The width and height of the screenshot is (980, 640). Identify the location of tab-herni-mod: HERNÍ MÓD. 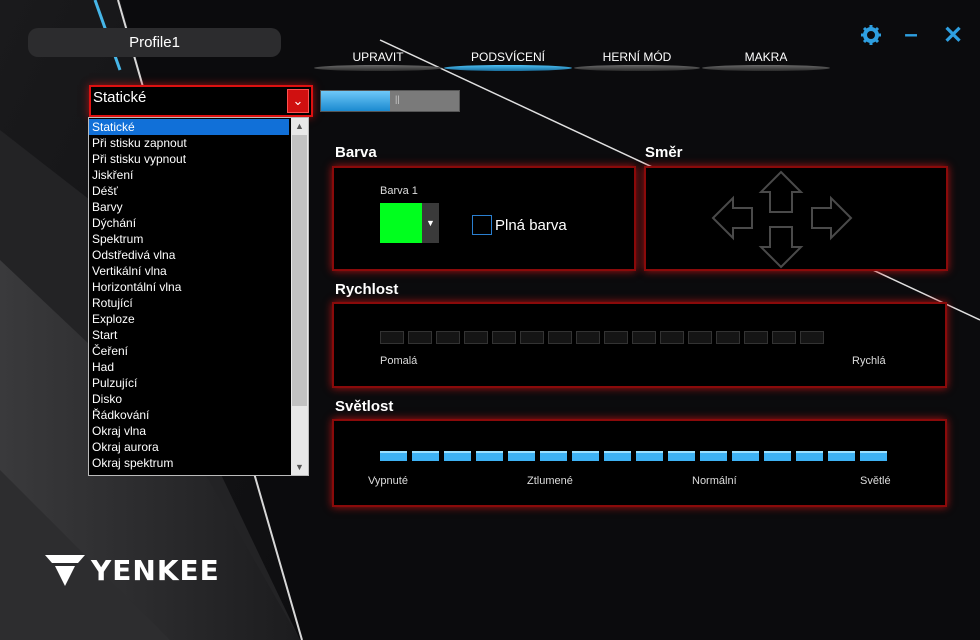
(637, 60).